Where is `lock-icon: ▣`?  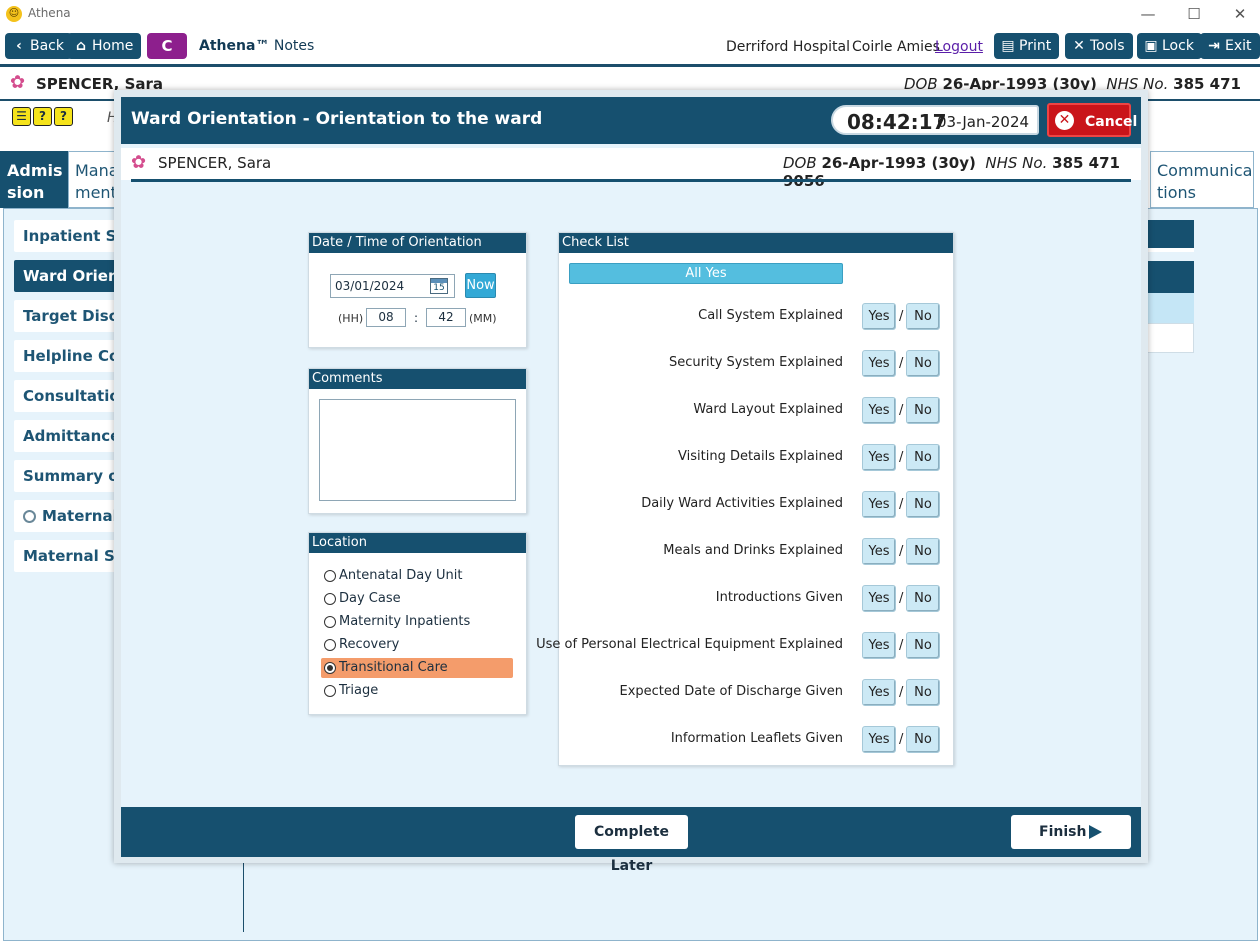 lock-icon: ▣ is located at coordinates (1151, 46).